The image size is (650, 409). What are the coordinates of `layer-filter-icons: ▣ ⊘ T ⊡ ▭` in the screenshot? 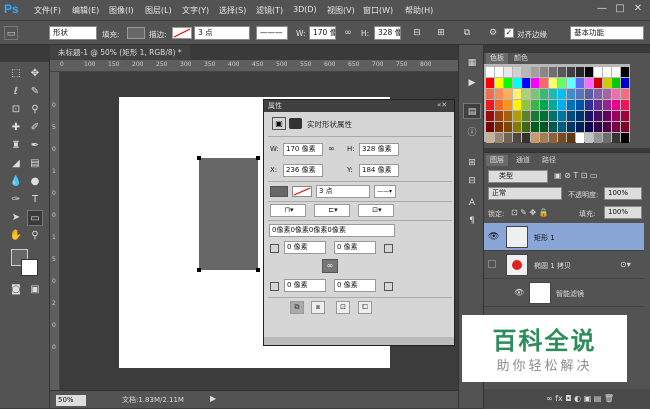 It's located at (576, 175).